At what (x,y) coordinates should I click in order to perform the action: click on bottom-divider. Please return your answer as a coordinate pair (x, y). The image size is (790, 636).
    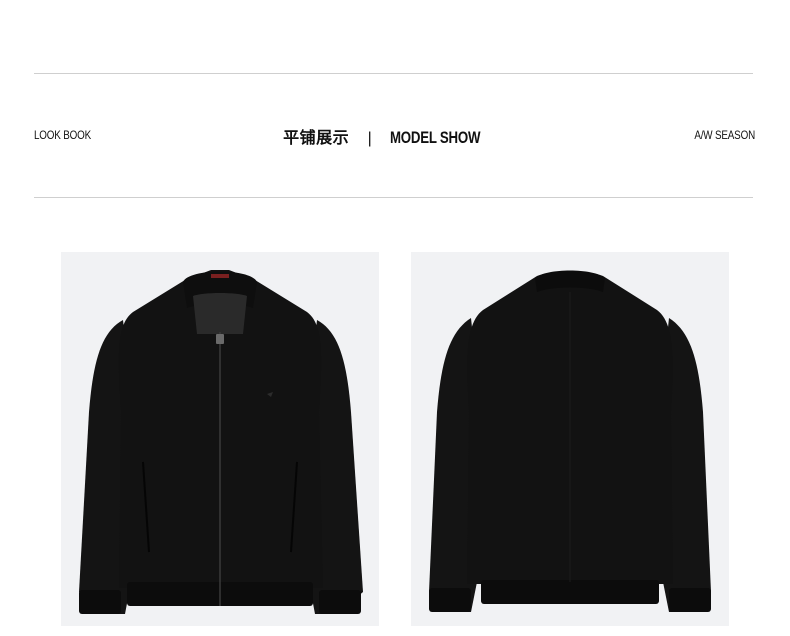
    Looking at the image, I should click on (393, 197).